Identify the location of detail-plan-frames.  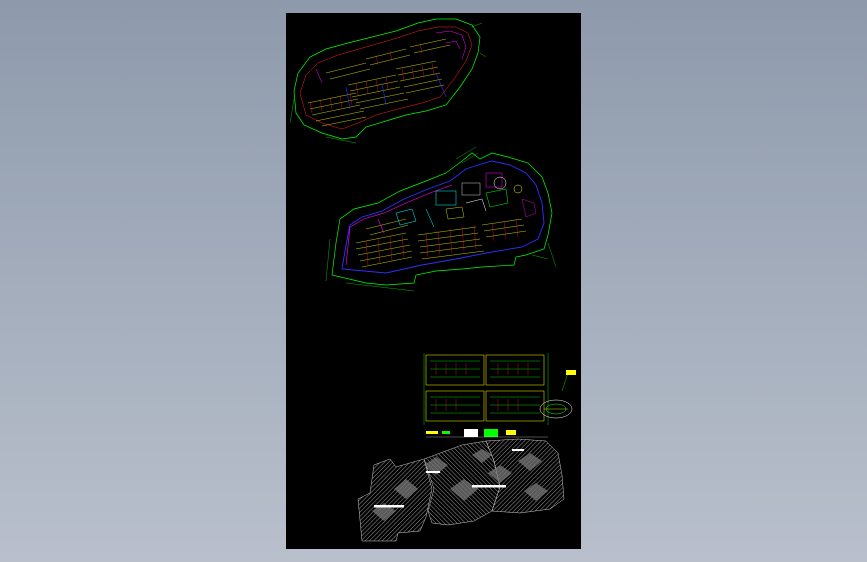
(485, 388).